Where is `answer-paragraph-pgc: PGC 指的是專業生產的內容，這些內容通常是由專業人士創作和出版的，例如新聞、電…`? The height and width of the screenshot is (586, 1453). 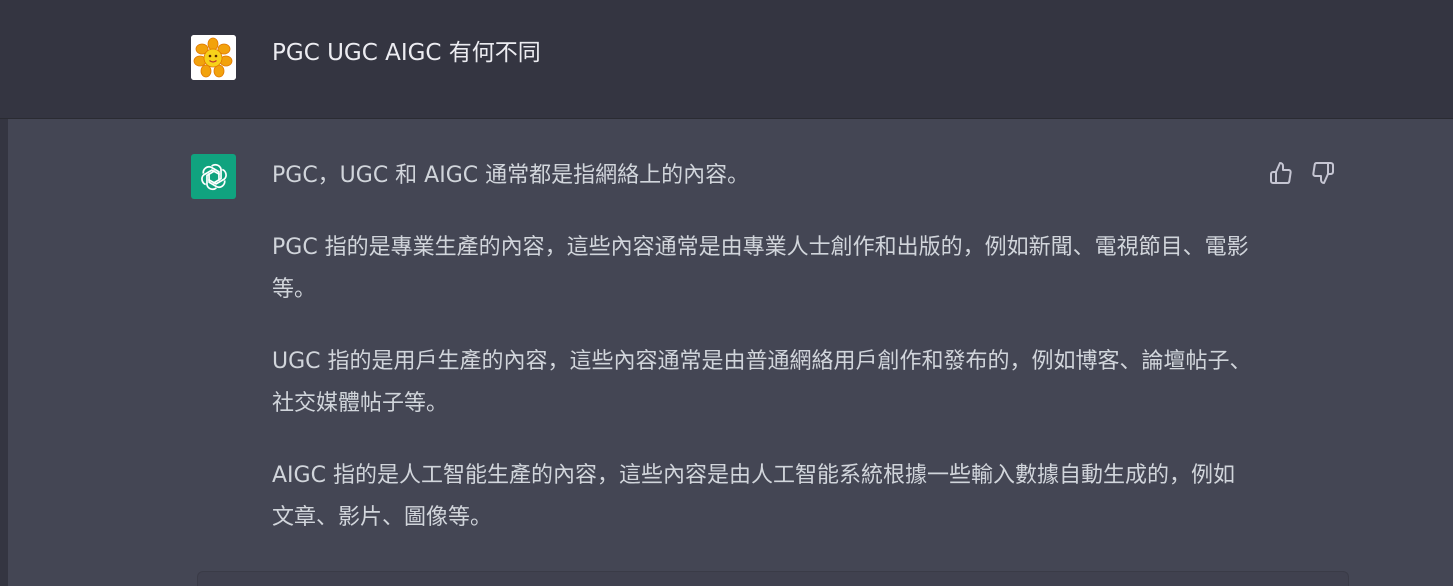
answer-paragraph-pgc: PGC 指的是專業生產的內容，這些內容通常是由專業人士創作和出版的，例如新聞、電… is located at coordinates (760, 268).